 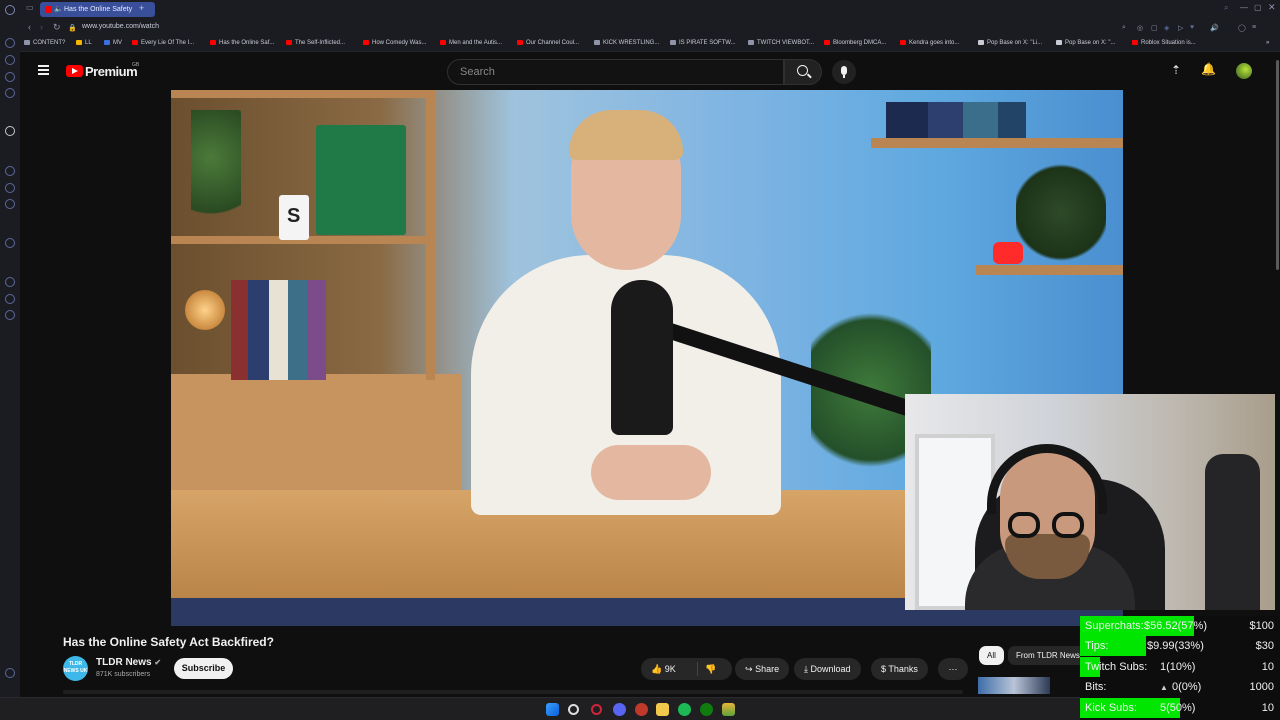 What do you see at coordinates (1208, 69) in the screenshot?
I see `notifications-bell-icon: 🔔` at bounding box center [1208, 69].